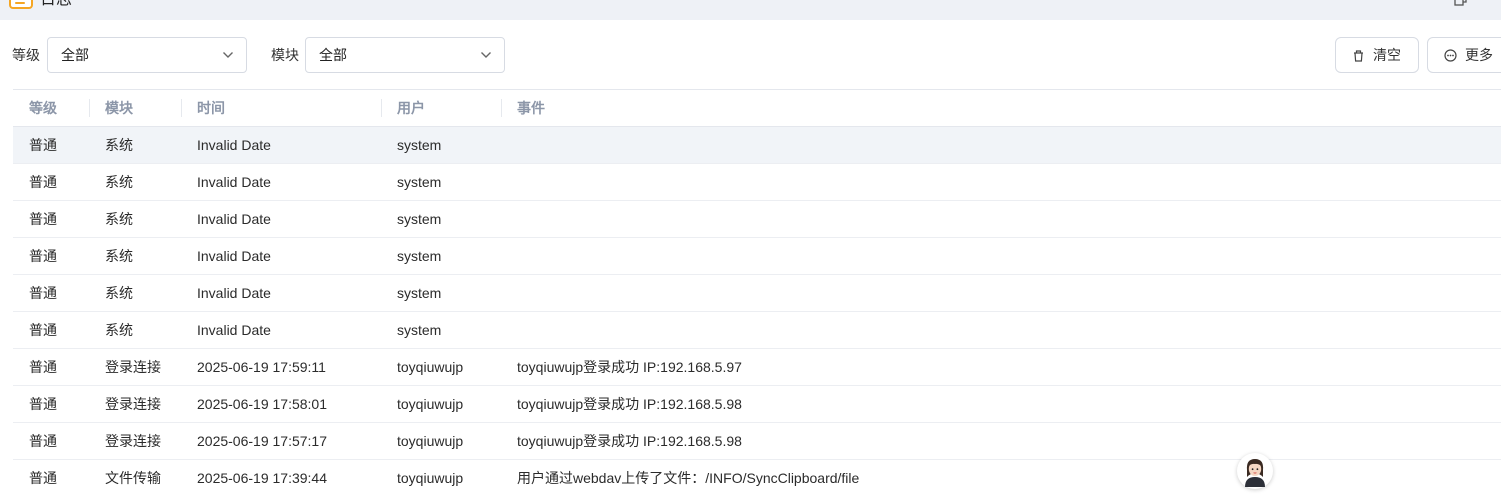  Describe the element at coordinates (147, 55) in the screenshot. I see `level-filter-select: 全部` at that location.